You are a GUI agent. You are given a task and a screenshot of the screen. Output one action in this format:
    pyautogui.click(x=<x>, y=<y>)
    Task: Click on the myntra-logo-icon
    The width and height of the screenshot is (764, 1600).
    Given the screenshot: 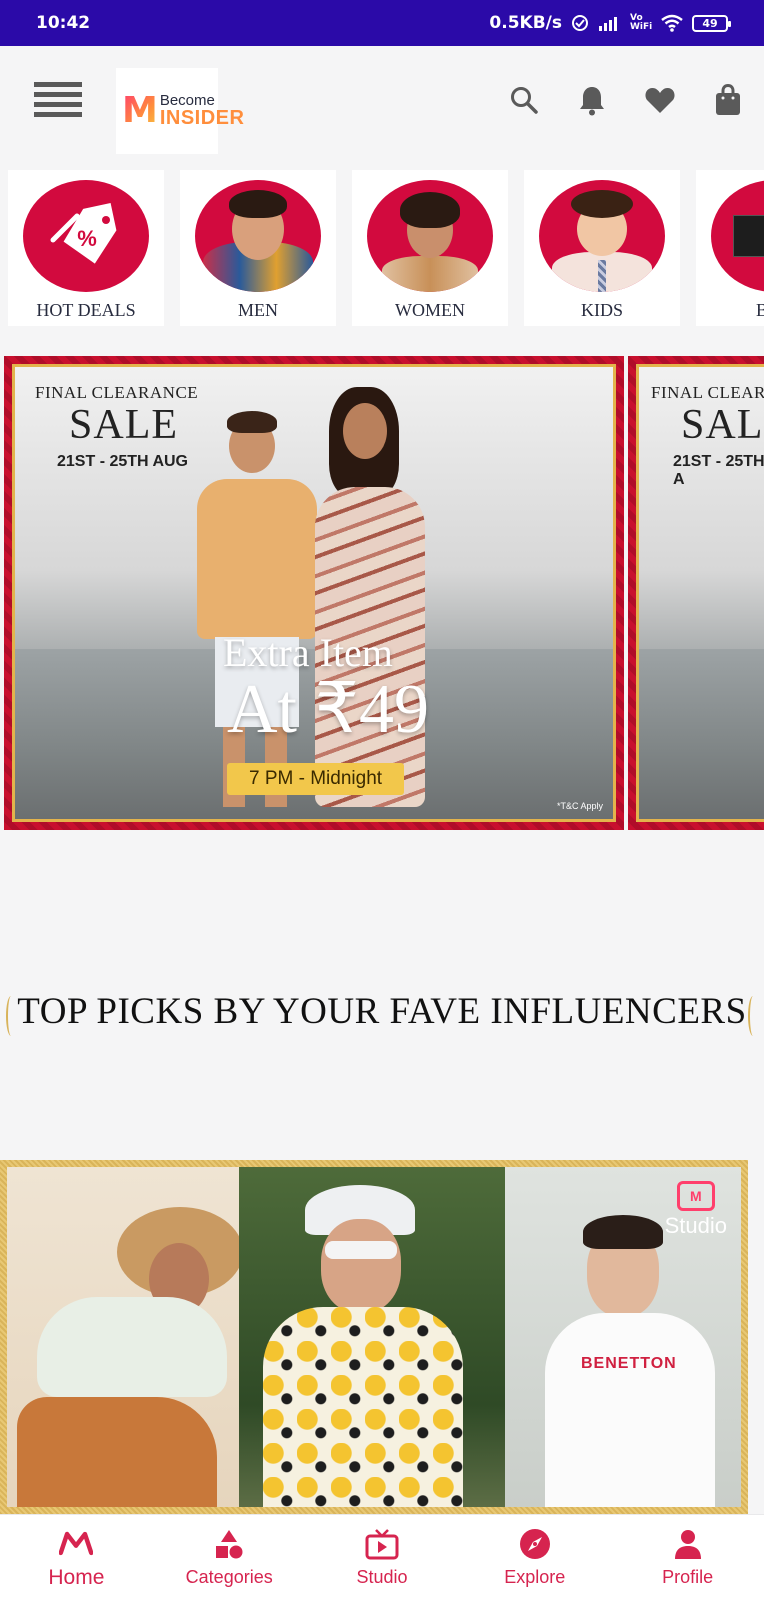 What is the action you would take?
    pyautogui.click(x=76, y=1543)
    